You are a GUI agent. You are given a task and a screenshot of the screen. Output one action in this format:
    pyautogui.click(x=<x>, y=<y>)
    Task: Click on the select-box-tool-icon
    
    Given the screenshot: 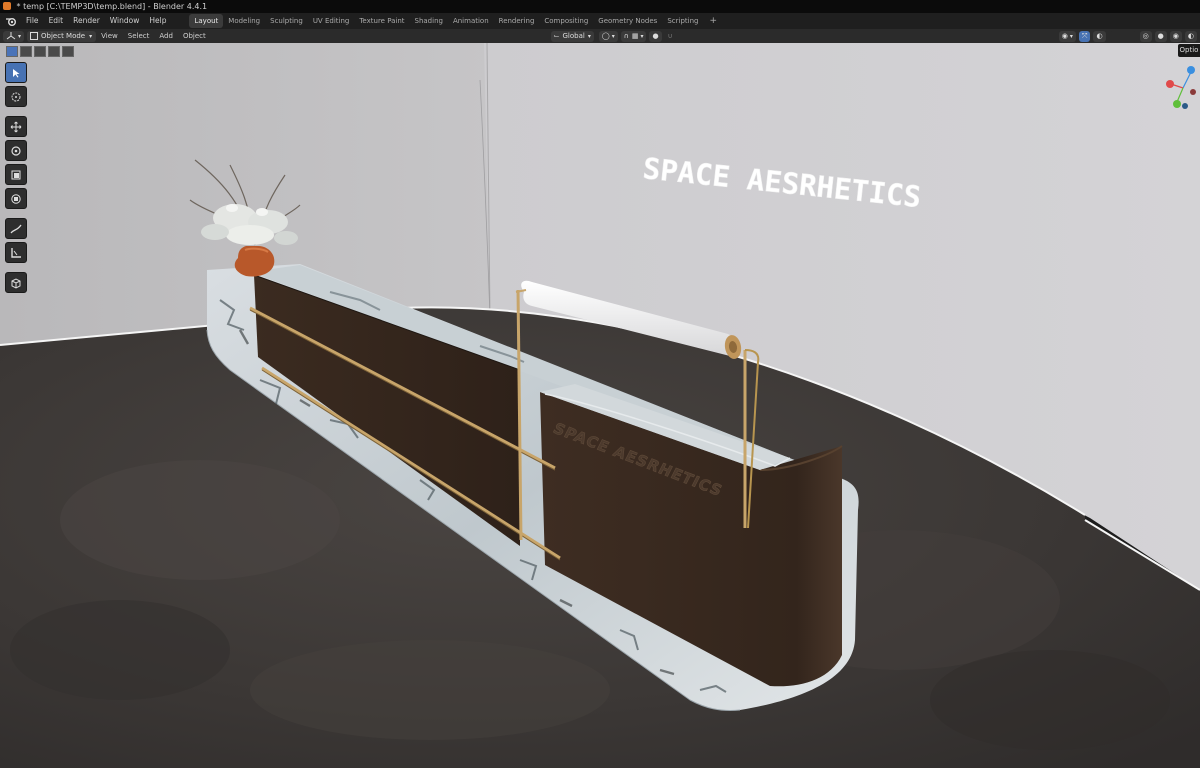 What is the action you would take?
    pyautogui.click(x=16, y=72)
    